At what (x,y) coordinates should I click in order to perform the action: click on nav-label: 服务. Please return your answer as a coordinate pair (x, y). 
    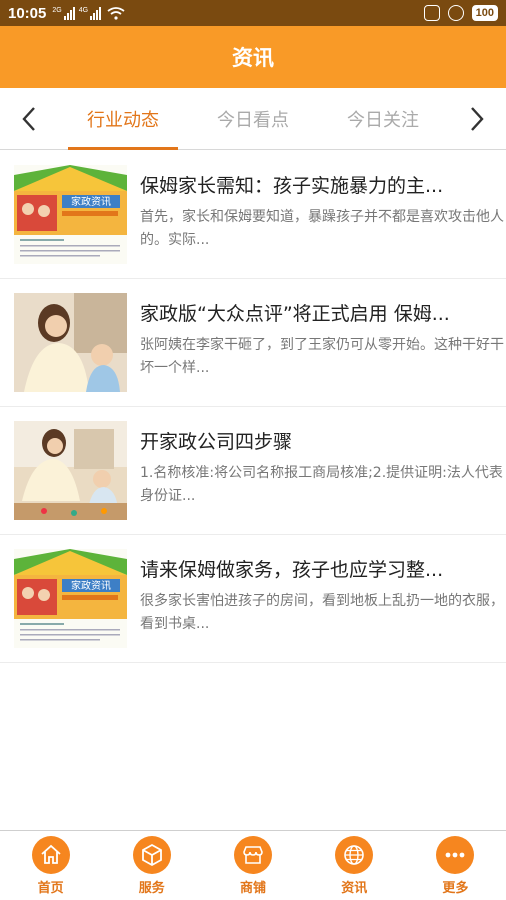
    Looking at the image, I should click on (151, 888).